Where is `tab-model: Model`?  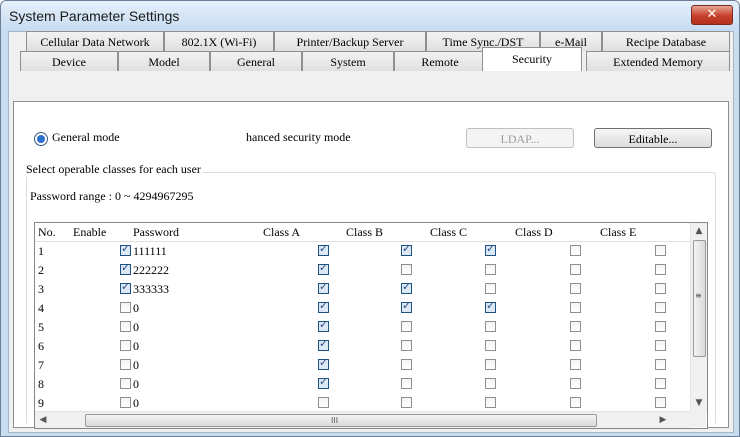
tab-model: Model is located at coordinates (164, 61).